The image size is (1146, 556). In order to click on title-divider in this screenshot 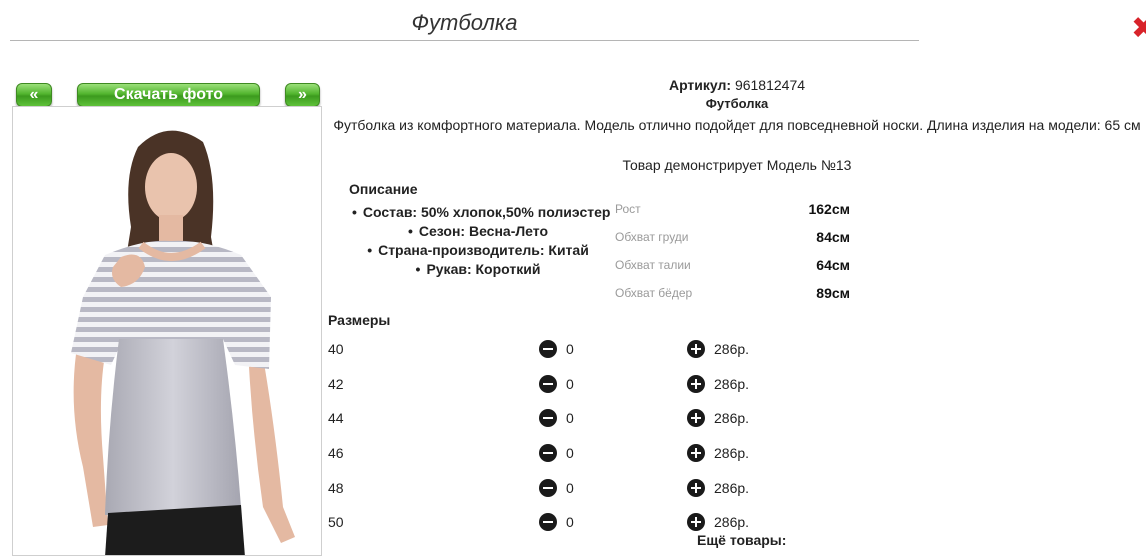, I will do `click(464, 40)`.